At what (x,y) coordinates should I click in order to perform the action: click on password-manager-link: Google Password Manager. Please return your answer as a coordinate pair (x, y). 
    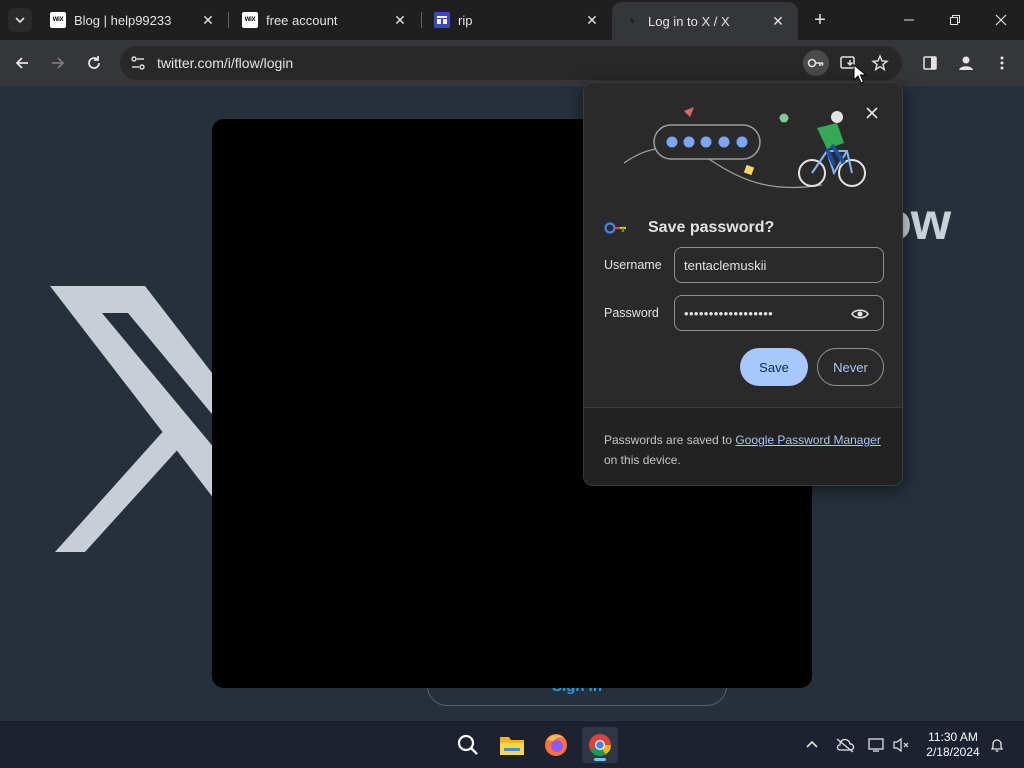
    Looking at the image, I should click on (807, 440).